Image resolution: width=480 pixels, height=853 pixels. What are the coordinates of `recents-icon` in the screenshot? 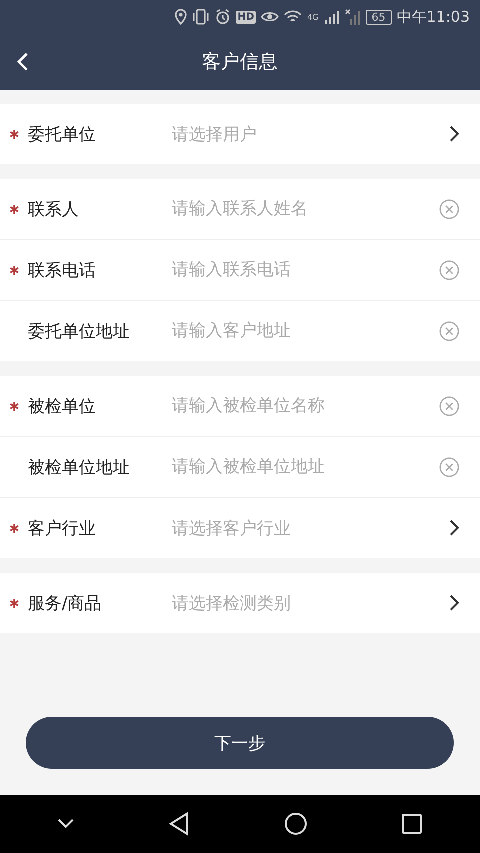 It's located at (412, 824).